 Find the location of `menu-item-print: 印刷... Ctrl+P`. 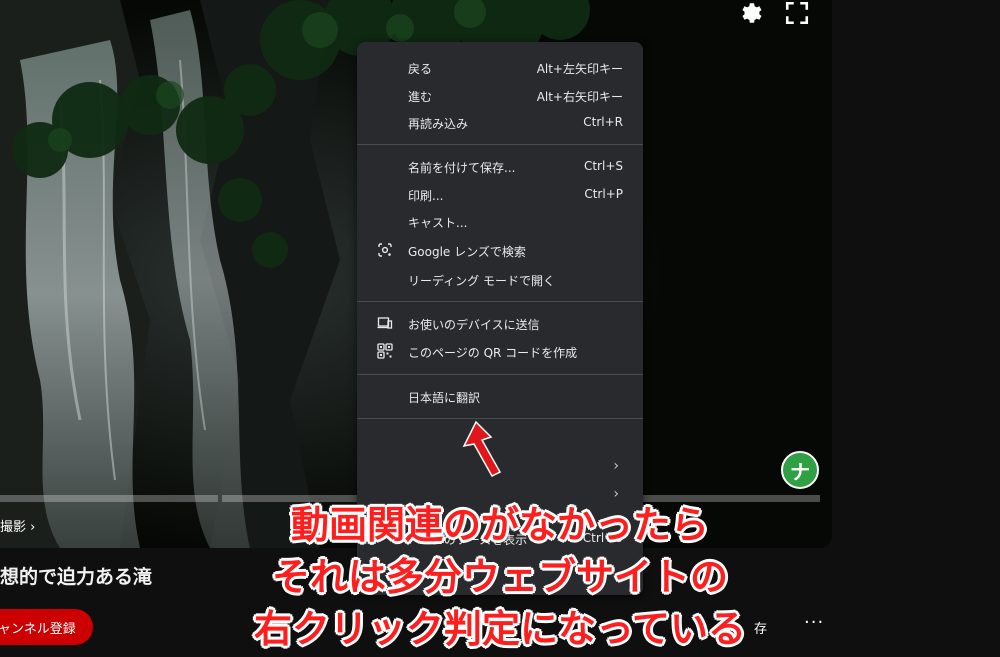

menu-item-print: 印刷... Ctrl+P is located at coordinates (500, 195).